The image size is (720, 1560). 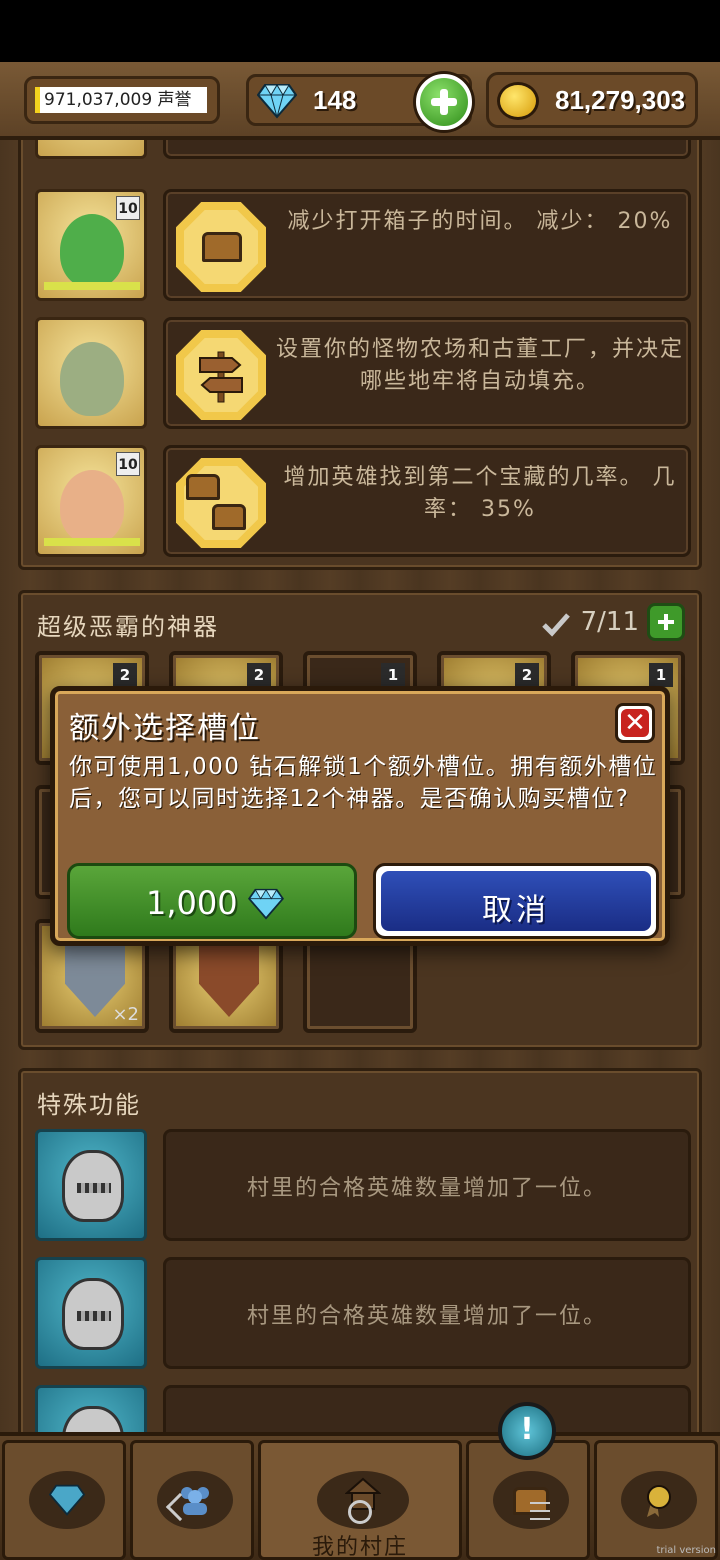 What do you see at coordinates (360, 1512) in the screenshot?
I see `system-home-icon` at bounding box center [360, 1512].